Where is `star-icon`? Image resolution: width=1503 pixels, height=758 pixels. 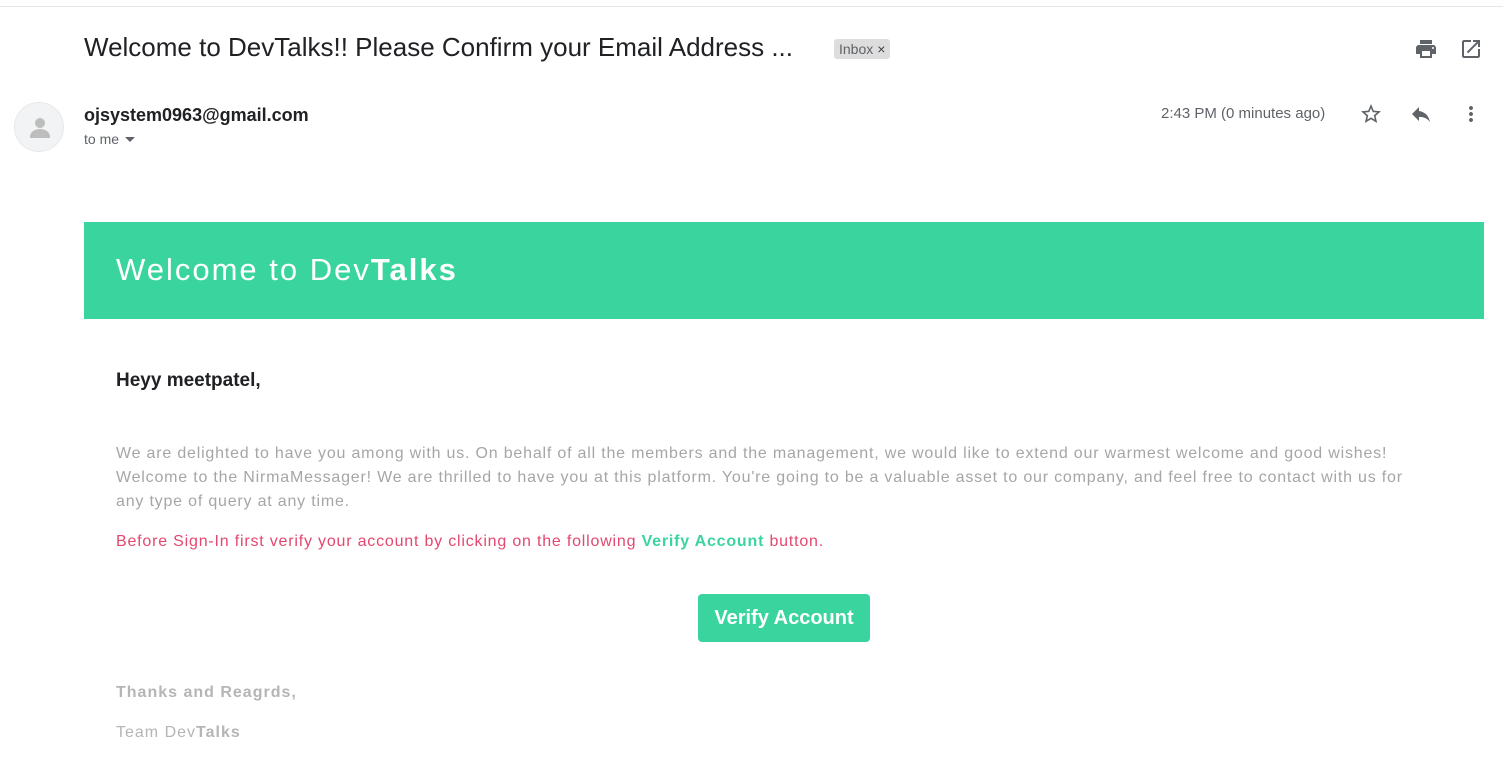
star-icon is located at coordinates (1371, 114).